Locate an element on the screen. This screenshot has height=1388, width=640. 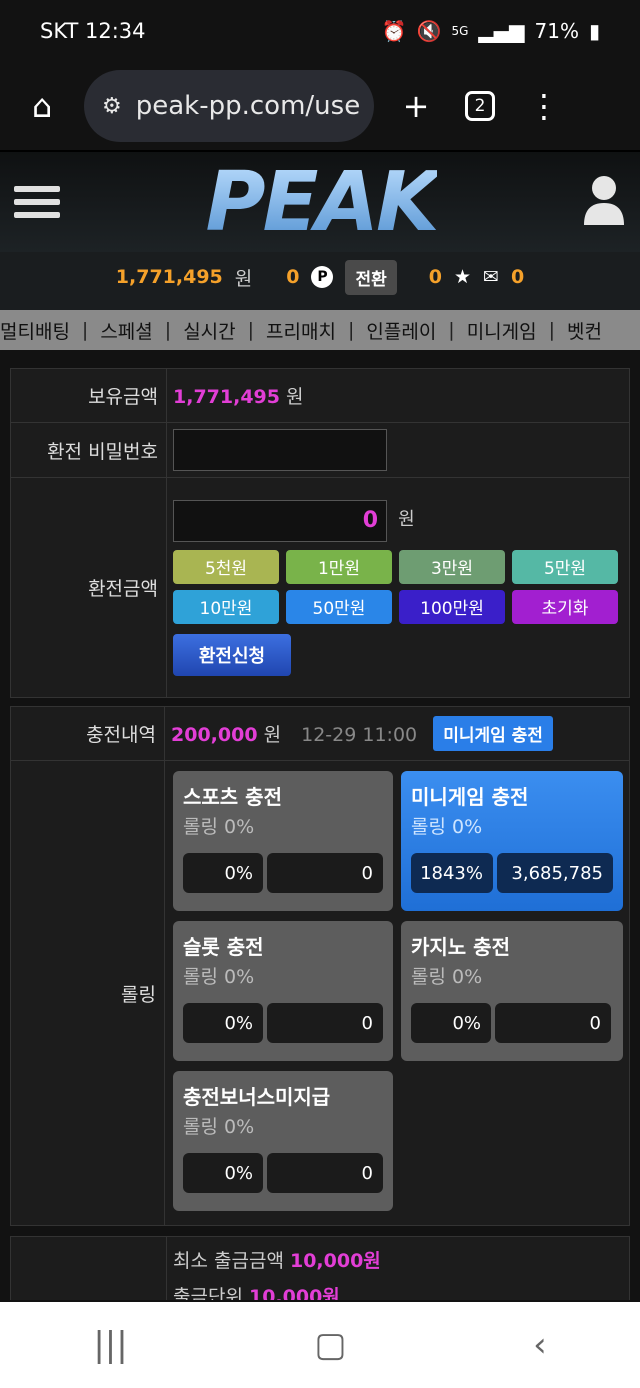
convert-points-button: 전환 is located at coordinates (371, 277).